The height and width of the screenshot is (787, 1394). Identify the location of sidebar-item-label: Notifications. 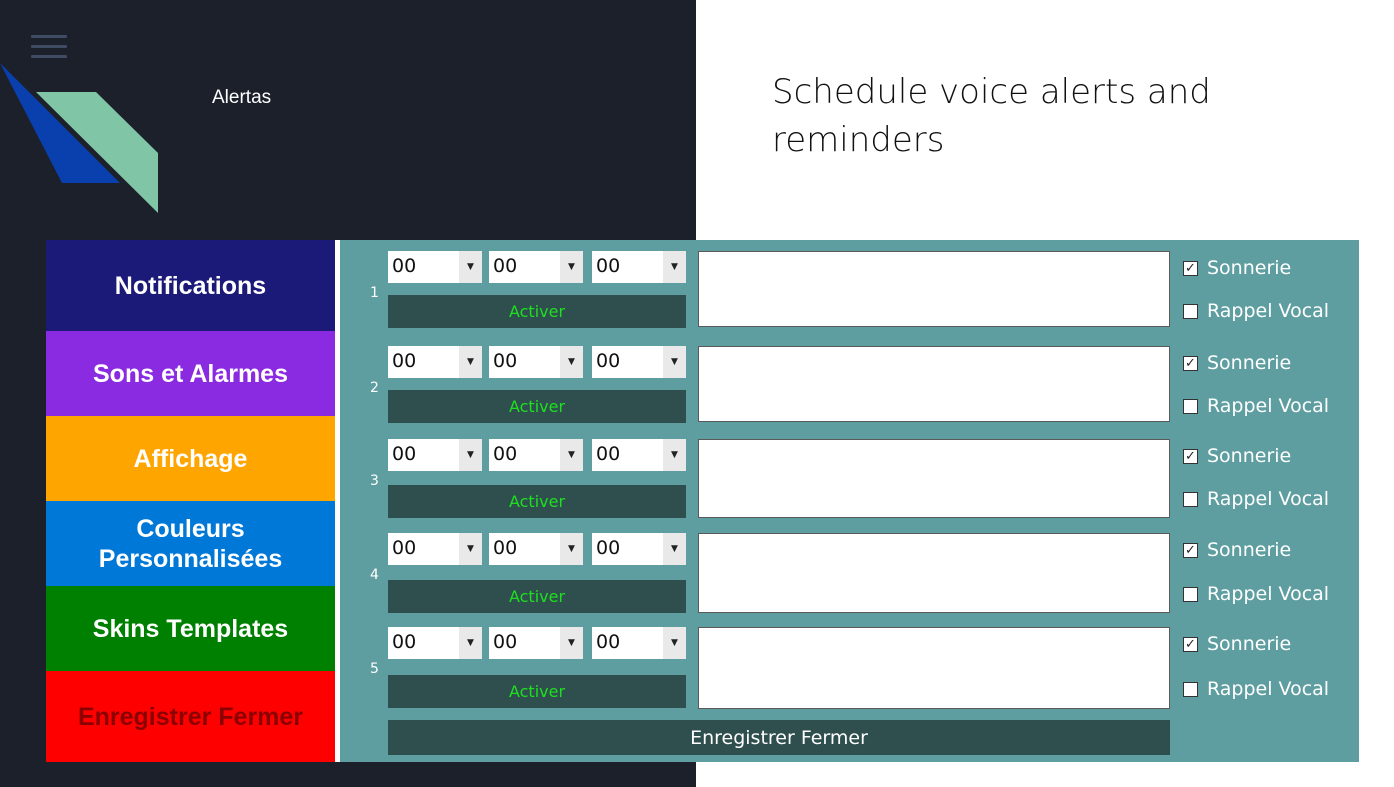
(190, 285).